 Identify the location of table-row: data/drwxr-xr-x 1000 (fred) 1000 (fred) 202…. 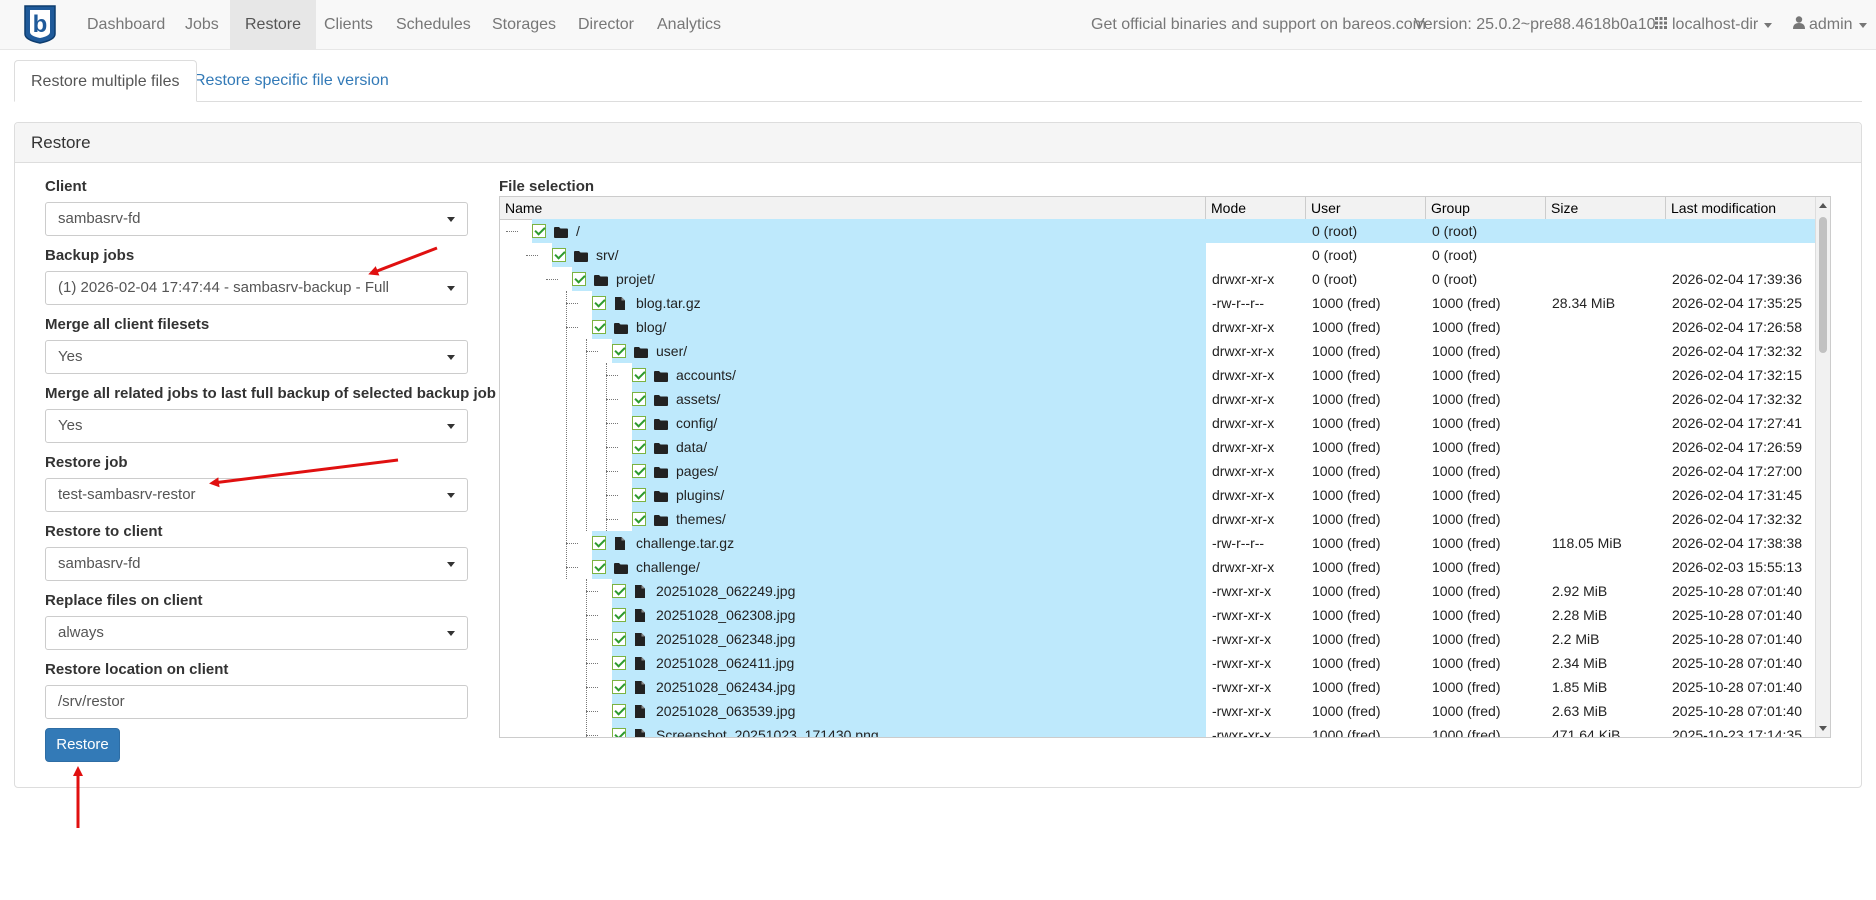
(1158, 447).